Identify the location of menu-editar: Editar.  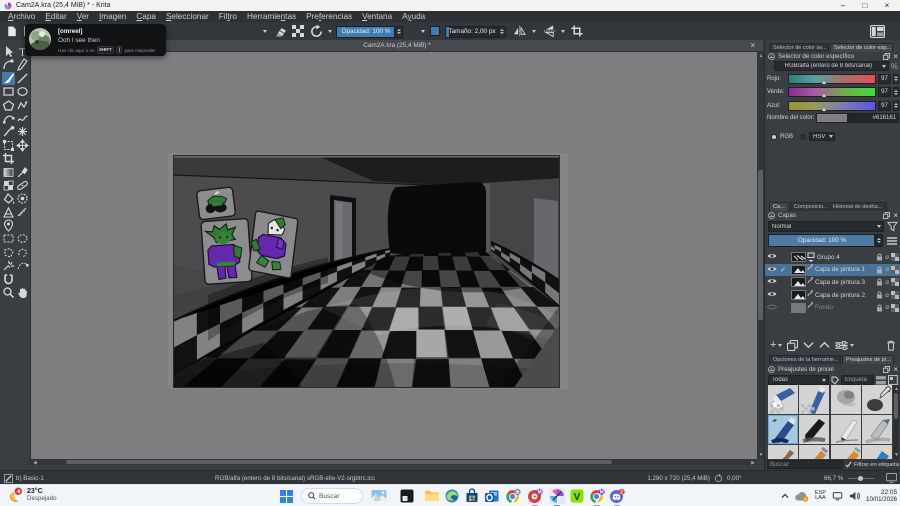
(55, 16).